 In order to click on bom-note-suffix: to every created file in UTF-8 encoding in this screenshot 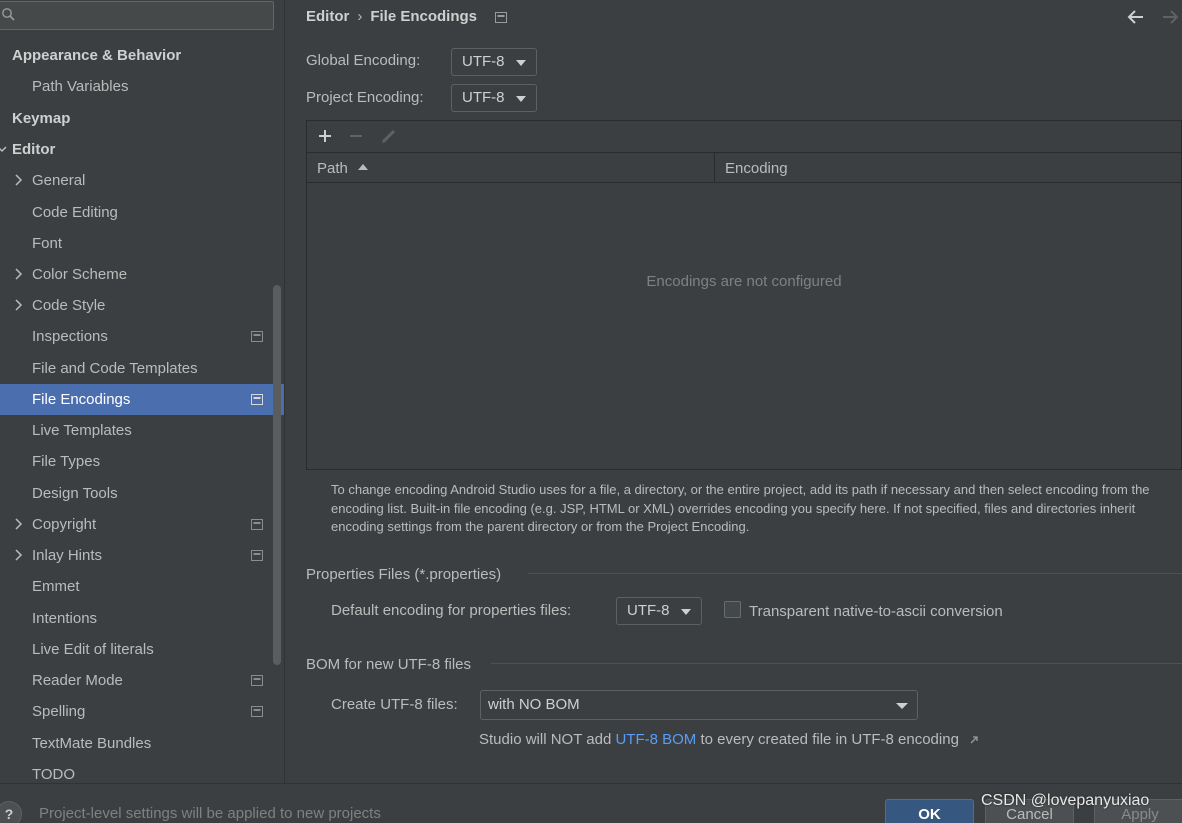, I will do `click(827, 739)`.